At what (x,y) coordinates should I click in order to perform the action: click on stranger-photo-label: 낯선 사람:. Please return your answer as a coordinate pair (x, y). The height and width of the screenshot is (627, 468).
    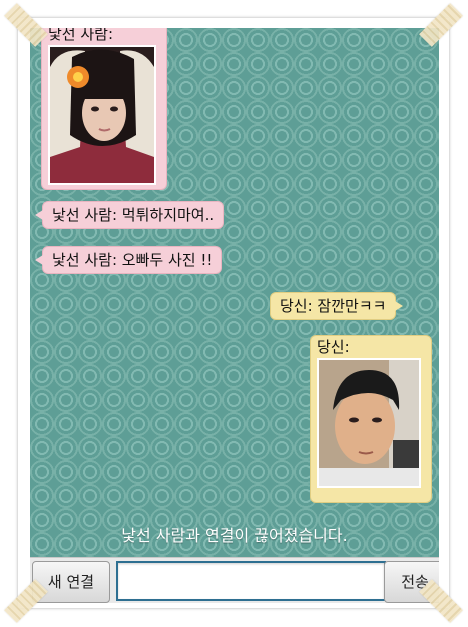
    Looking at the image, I should click on (81, 35).